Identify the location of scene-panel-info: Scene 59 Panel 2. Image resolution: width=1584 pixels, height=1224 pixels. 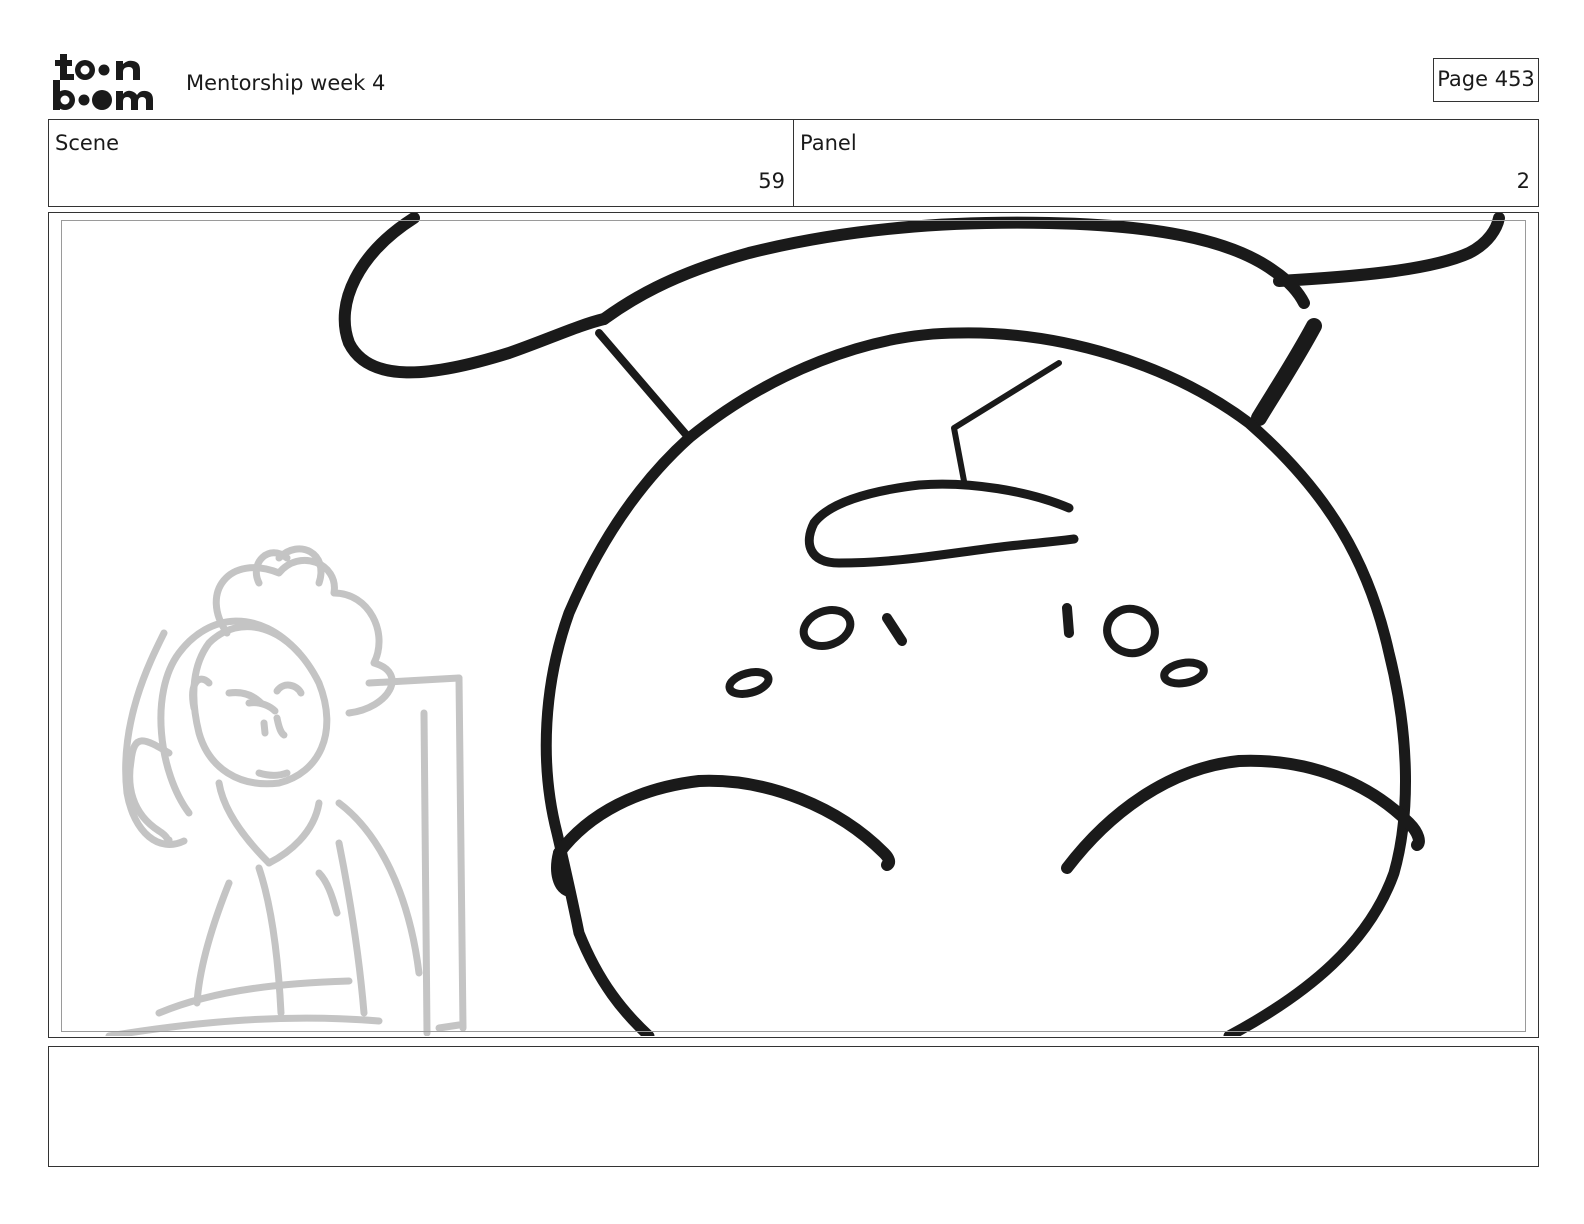
(793, 163).